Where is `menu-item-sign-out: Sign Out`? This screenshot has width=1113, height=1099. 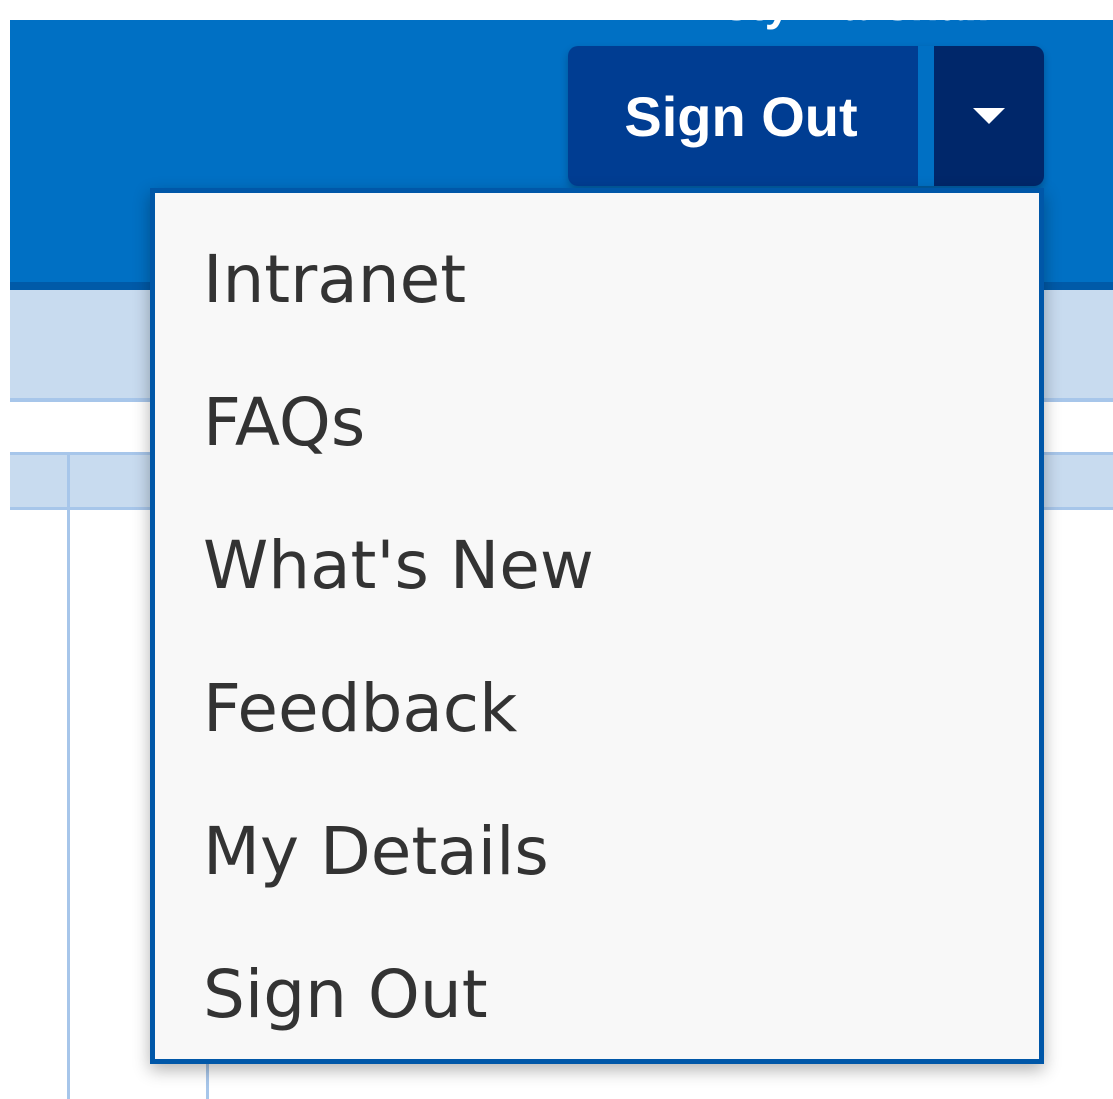
menu-item-sign-out: Sign Out is located at coordinates (597, 994).